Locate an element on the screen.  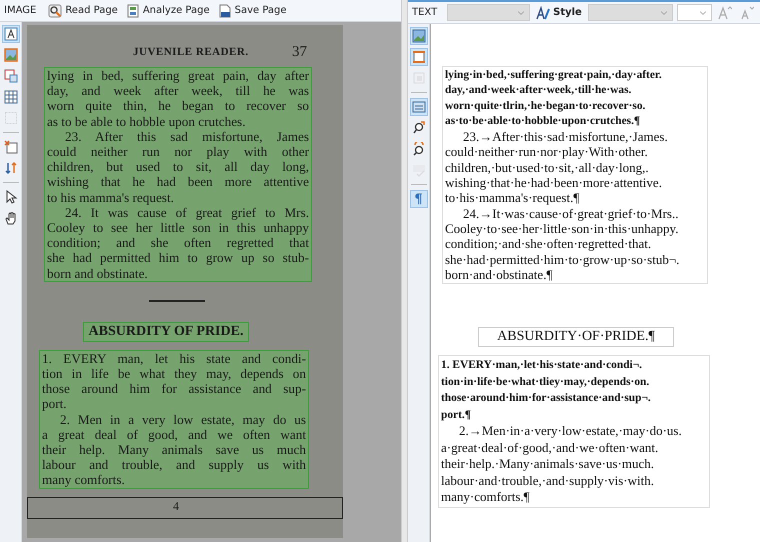
tool-button: ¶ is located at coordinates (419, 199).